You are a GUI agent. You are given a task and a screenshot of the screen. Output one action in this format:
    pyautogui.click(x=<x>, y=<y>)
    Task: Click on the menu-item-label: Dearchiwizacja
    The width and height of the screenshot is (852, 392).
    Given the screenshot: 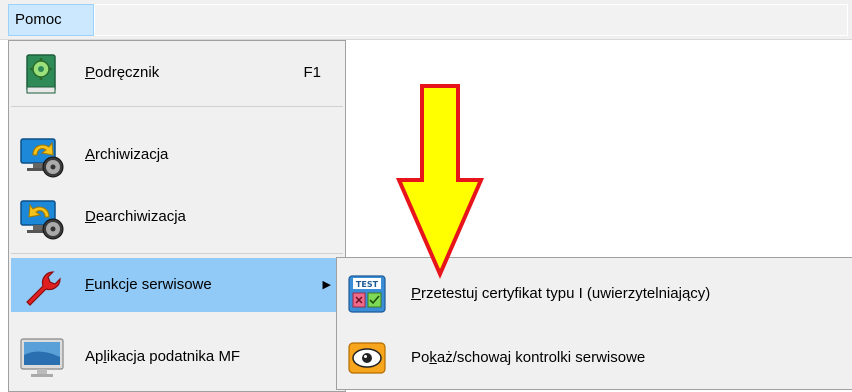 What is the action you would take?
    pyautogui.click(x=135, y=216)
    